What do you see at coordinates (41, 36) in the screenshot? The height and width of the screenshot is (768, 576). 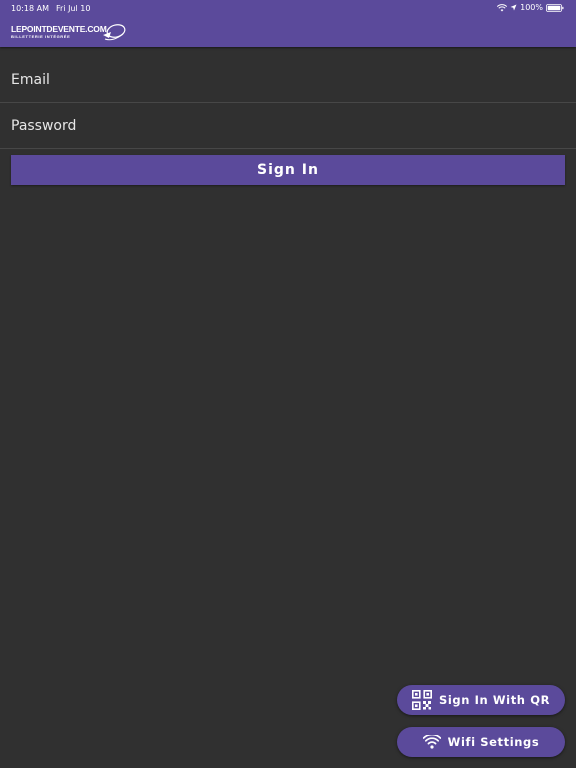 I see `logo-tagline: BILLETTERIE INTÉGRÉE` at bounding box center [41, 36].